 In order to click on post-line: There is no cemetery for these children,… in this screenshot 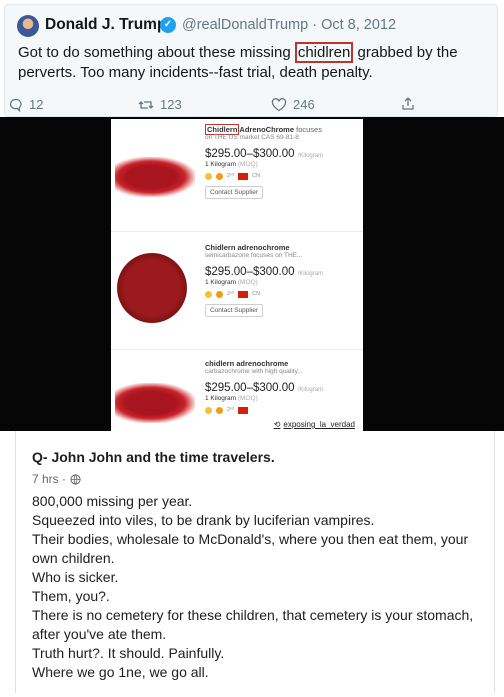, I will do `click(253, 624)`.